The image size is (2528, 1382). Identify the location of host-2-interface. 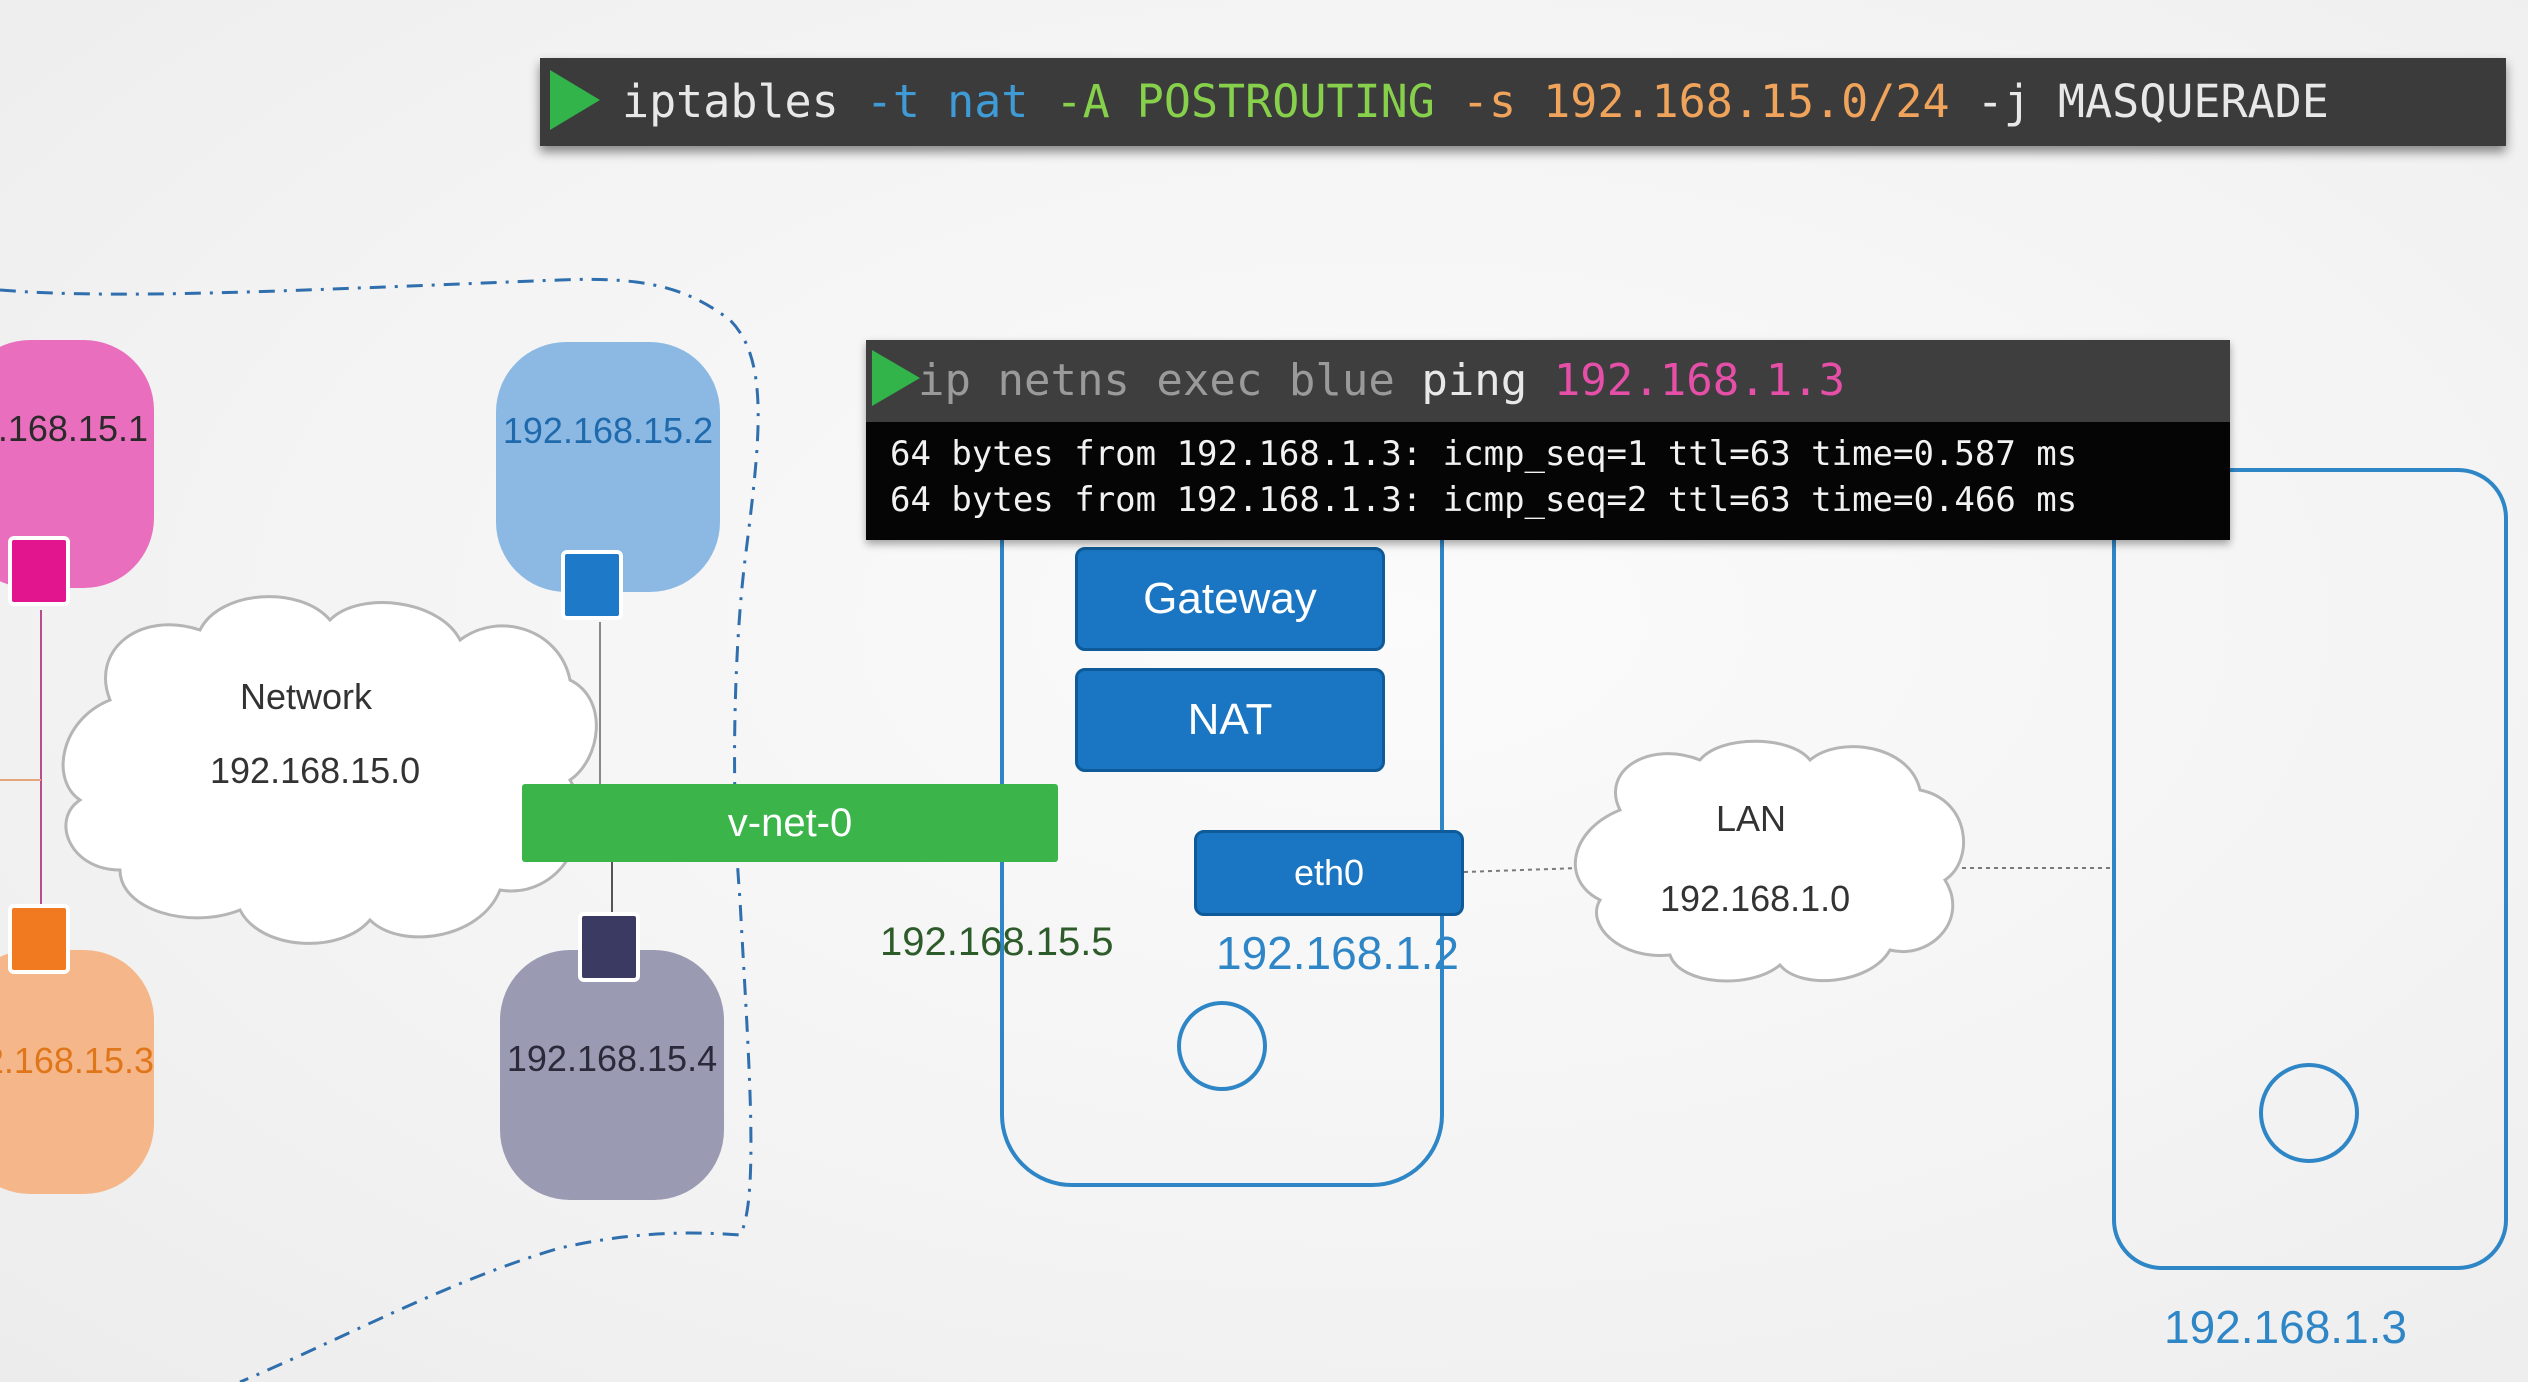
(592, 585).